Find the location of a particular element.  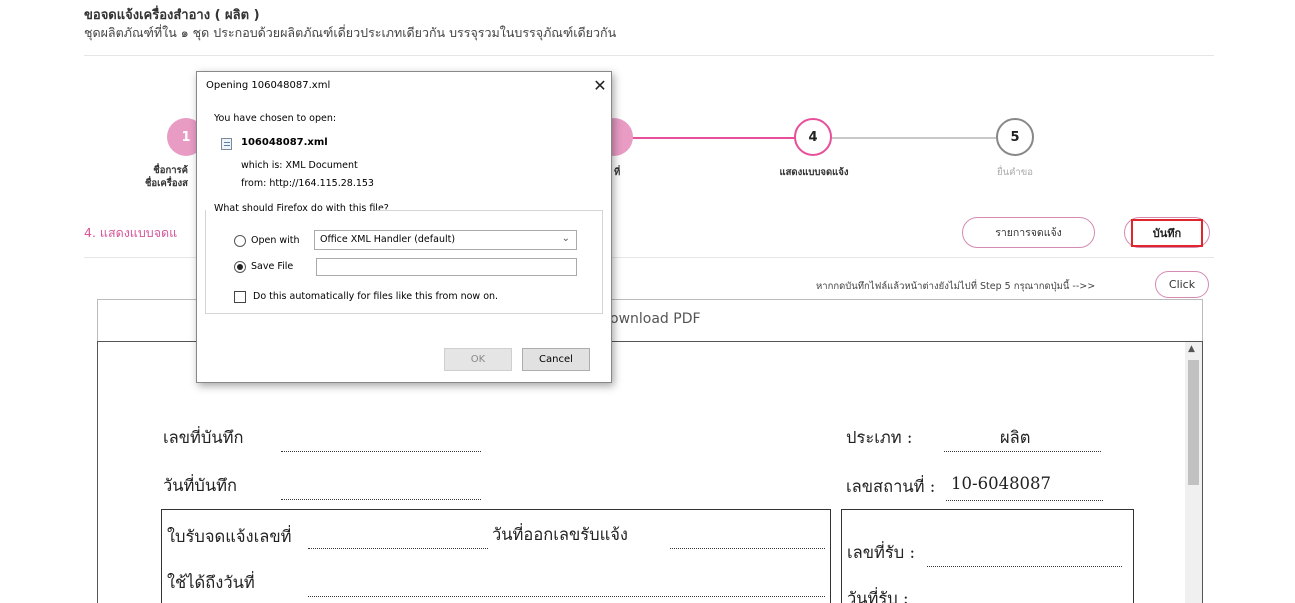

step-3-label: ที่ is located at coordinates (617, 172).